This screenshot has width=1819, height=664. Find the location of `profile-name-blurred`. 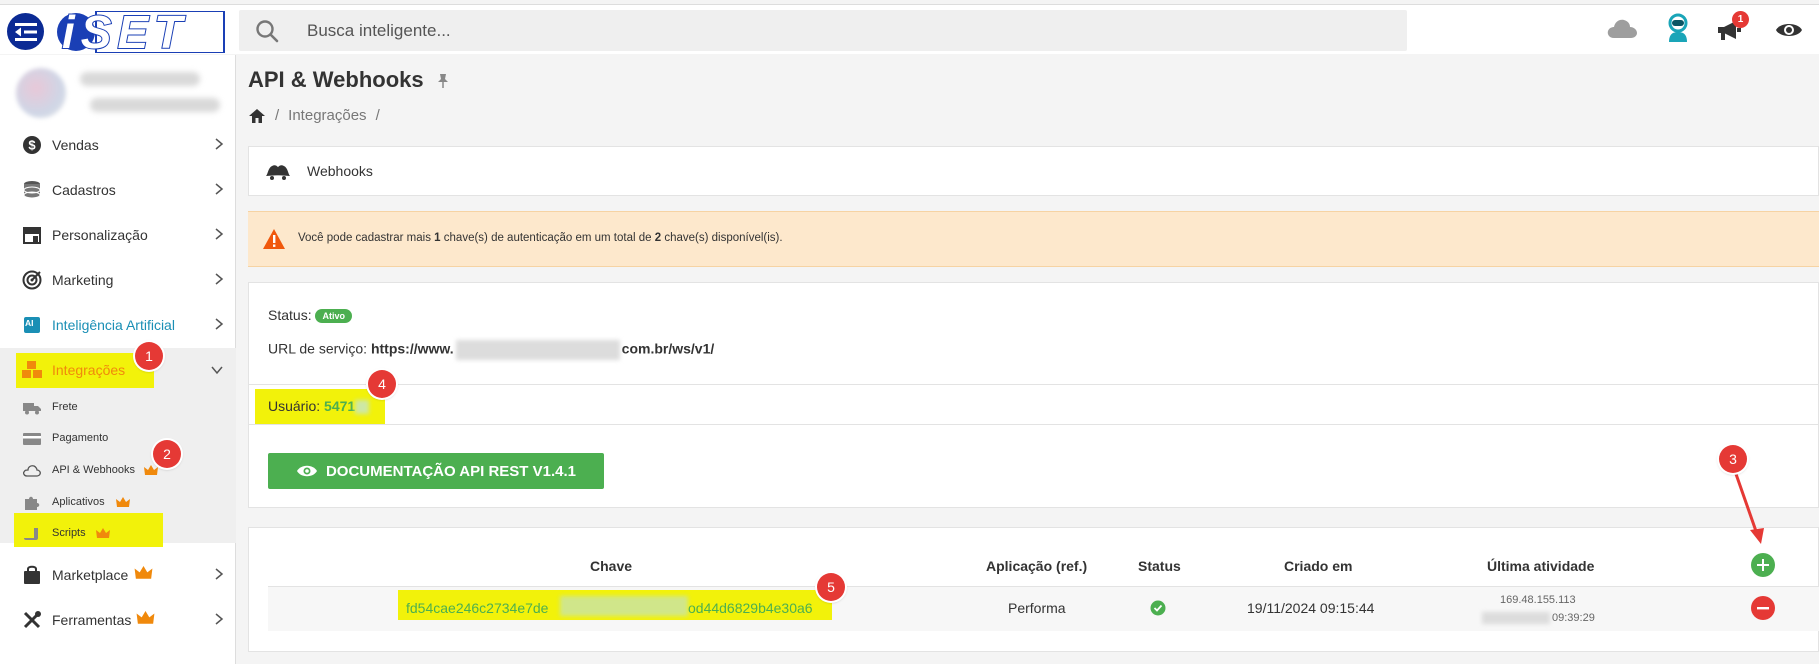

profile-name-blurred is located at coordinates (140, 79).